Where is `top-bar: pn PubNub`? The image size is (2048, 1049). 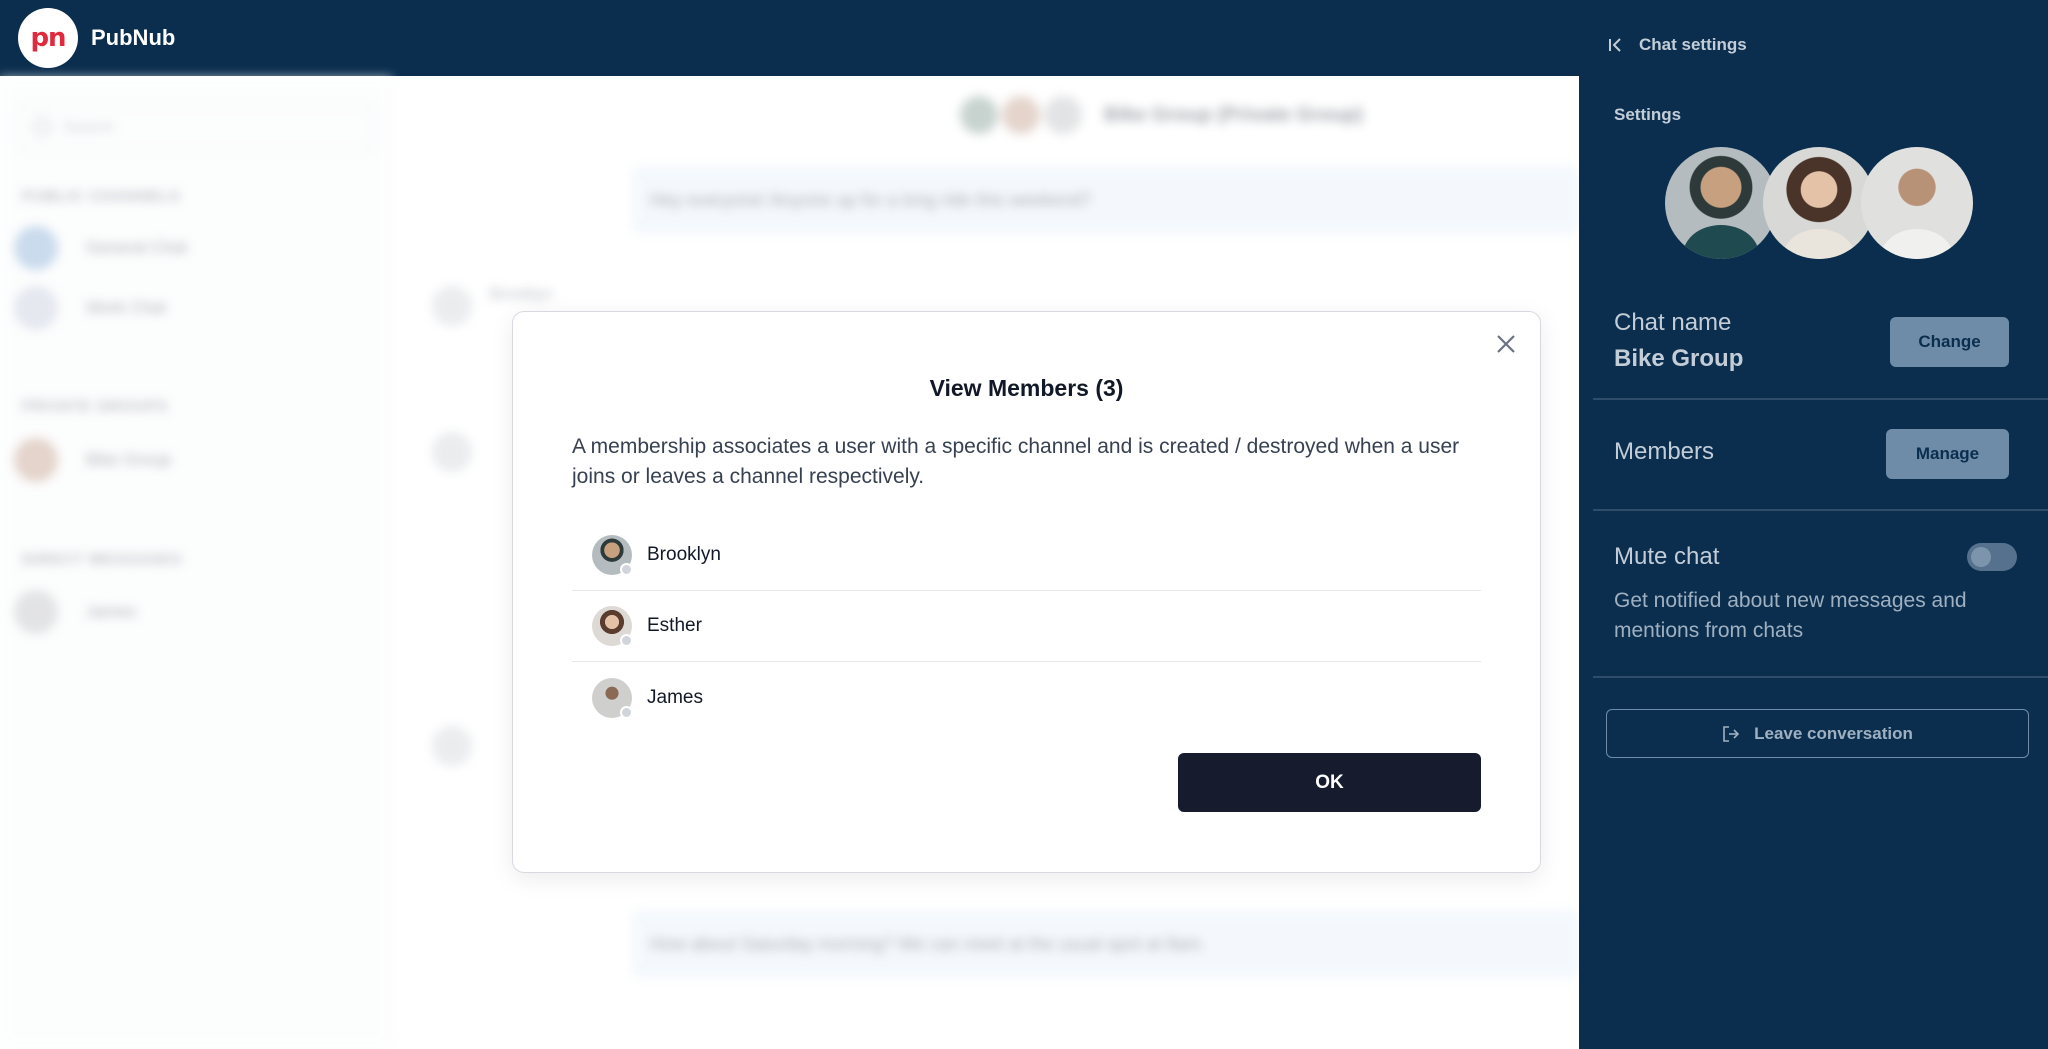
top-bar: pn PubNub is located at coordinates (789, 38).